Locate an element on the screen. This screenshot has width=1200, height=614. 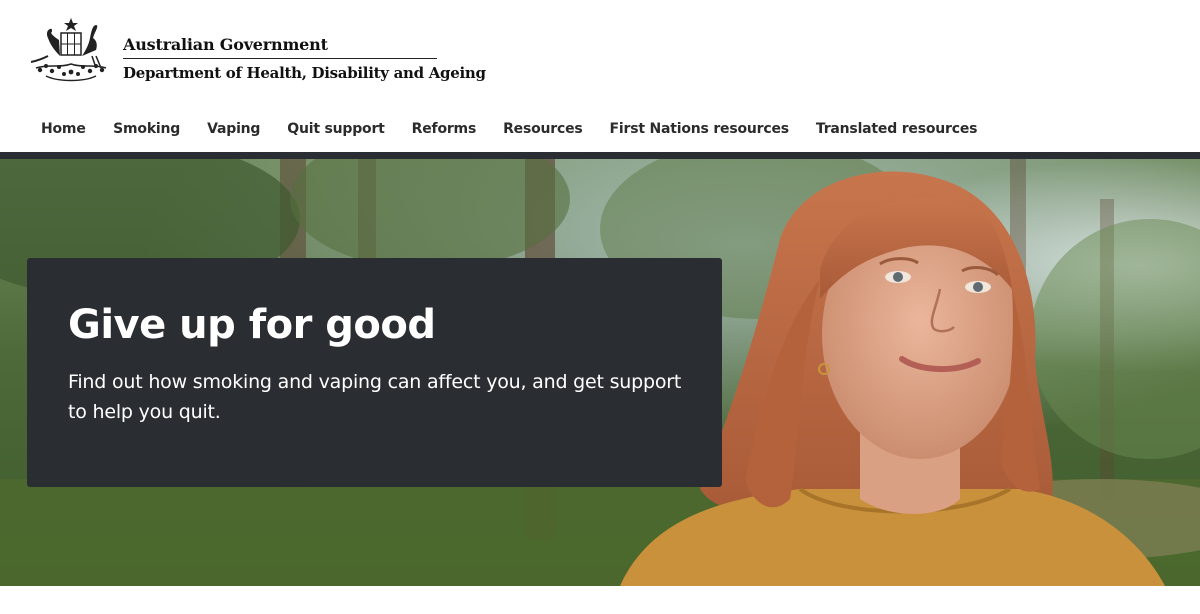
hero-title: Give up for good is located at coordinates (252, 325).